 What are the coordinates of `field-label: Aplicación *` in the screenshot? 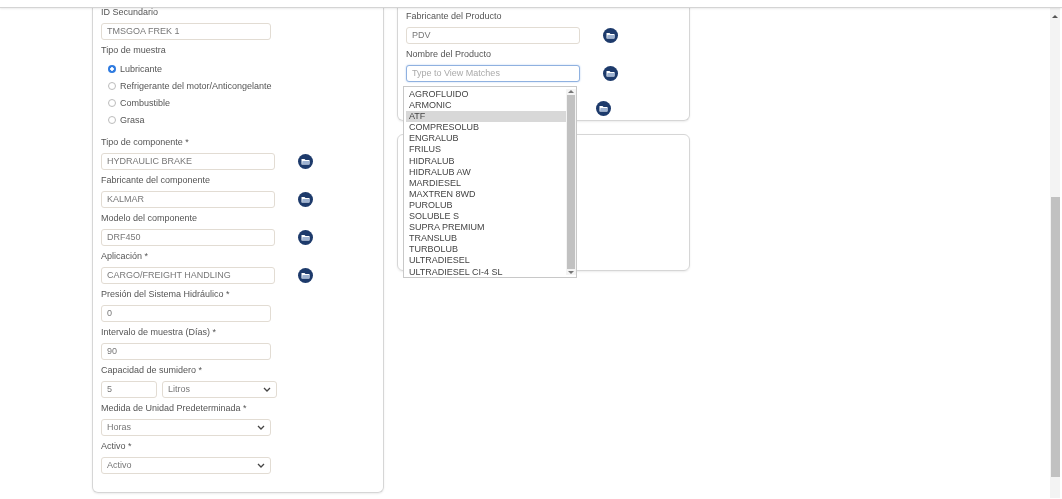 It's located at (125, 256).